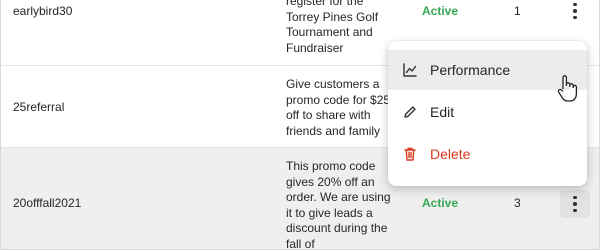  Describe the element at coordinates (517, 203) in the screenshot. I see `usage-count: 3` at that location.